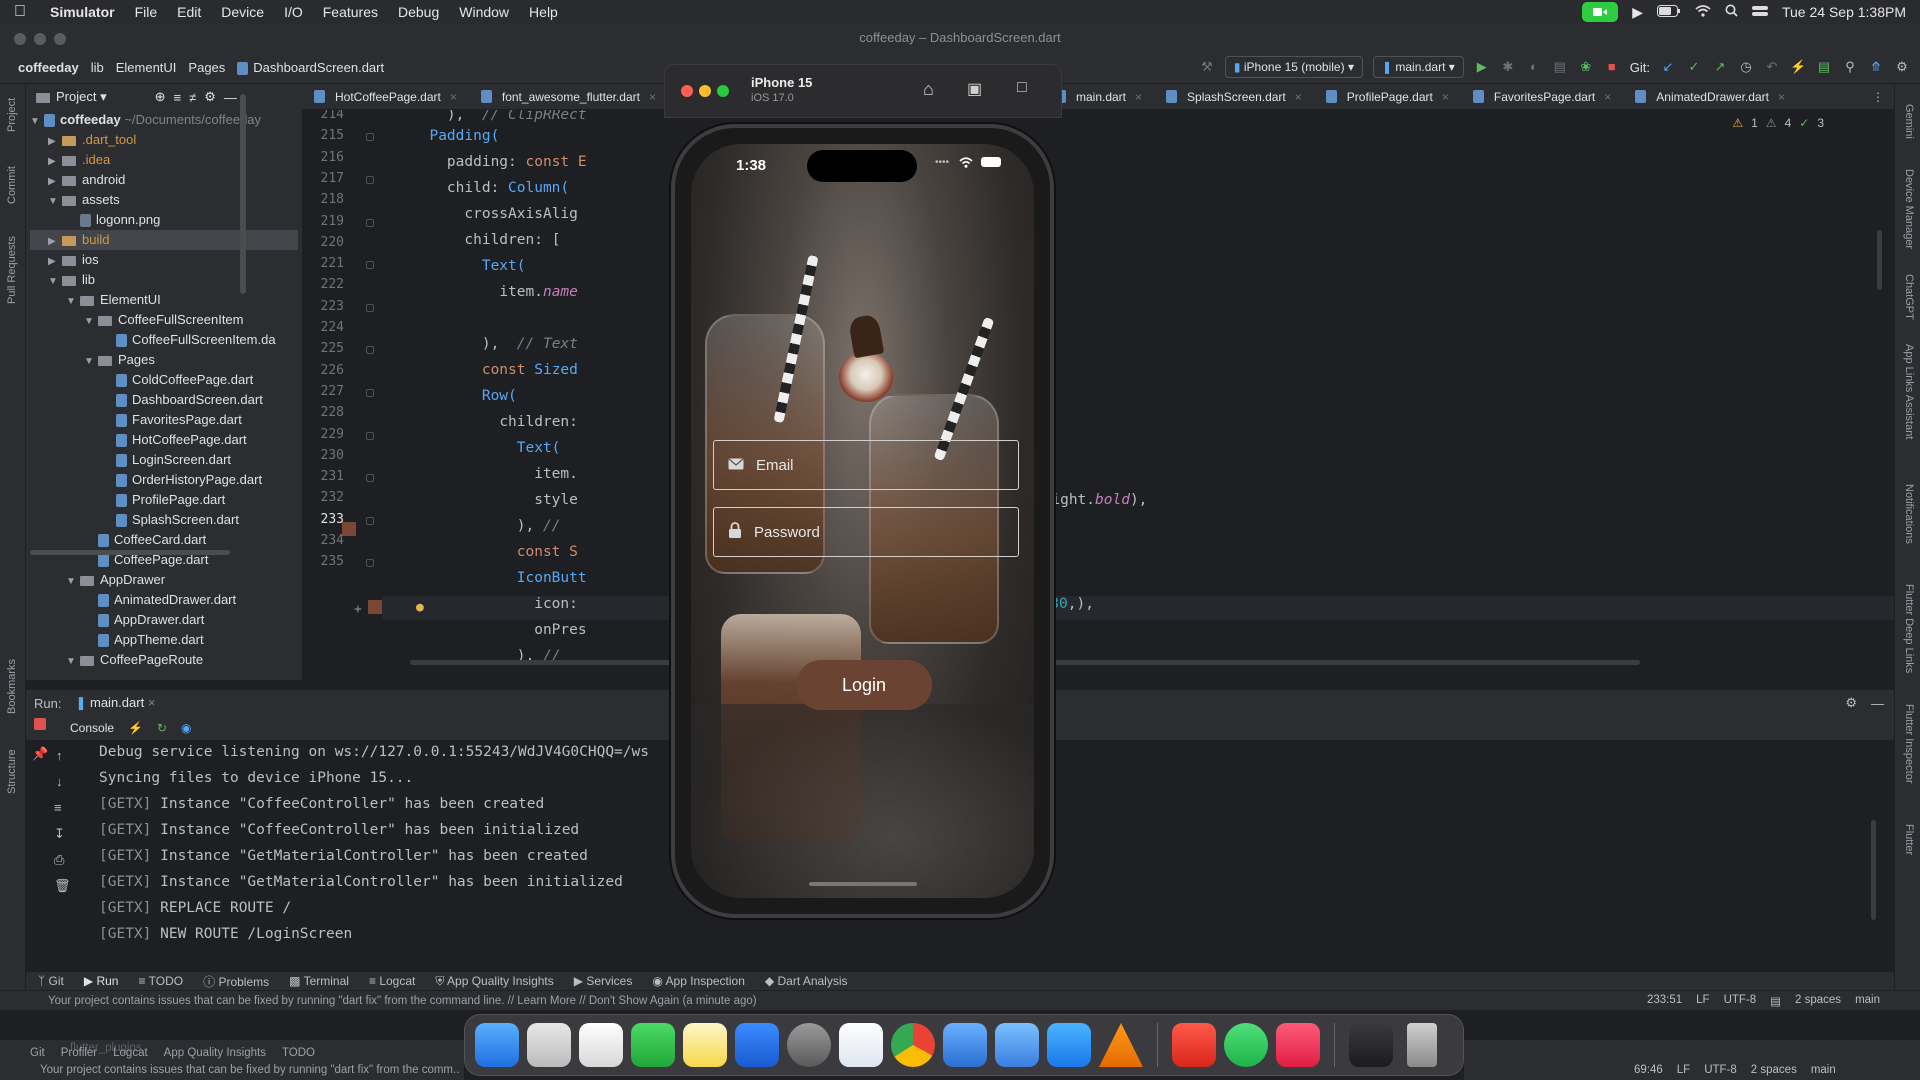 Image resolution: width=1920 pixels, height=1080 pixels. Describe the element at coordinates (186, 728) in the screenshot. I see `open-devtools-icon: ◉` at that location.